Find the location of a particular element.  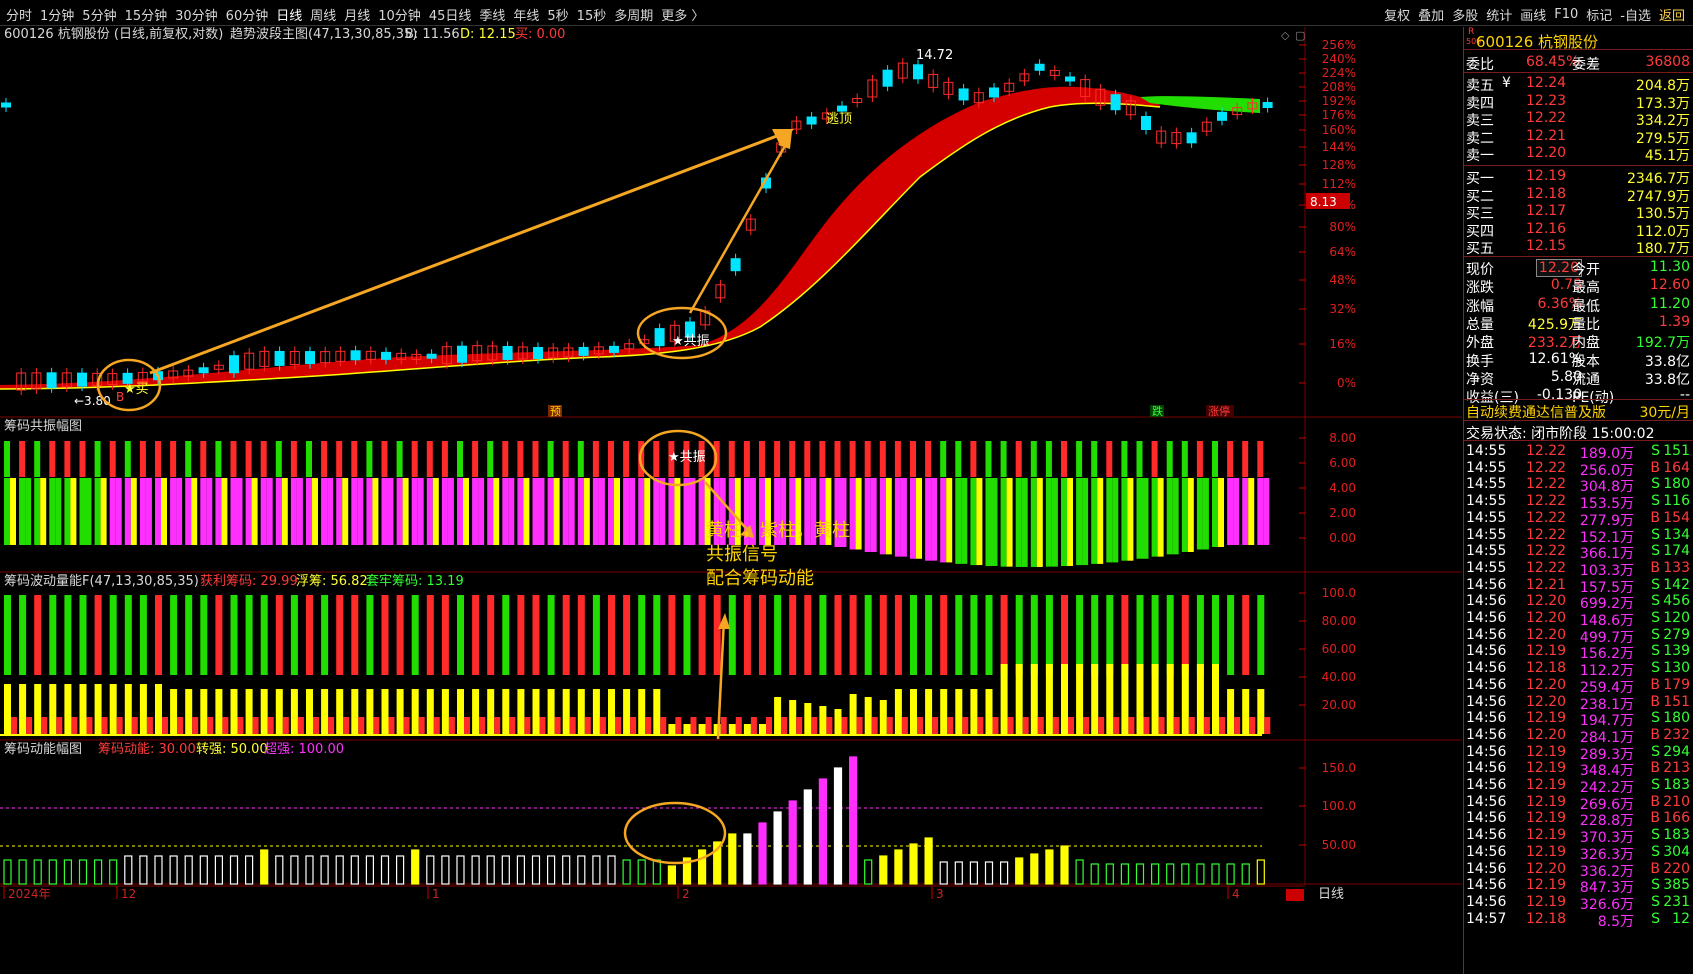

period-tab-7: 周线 is located at coordinates (323, 14).